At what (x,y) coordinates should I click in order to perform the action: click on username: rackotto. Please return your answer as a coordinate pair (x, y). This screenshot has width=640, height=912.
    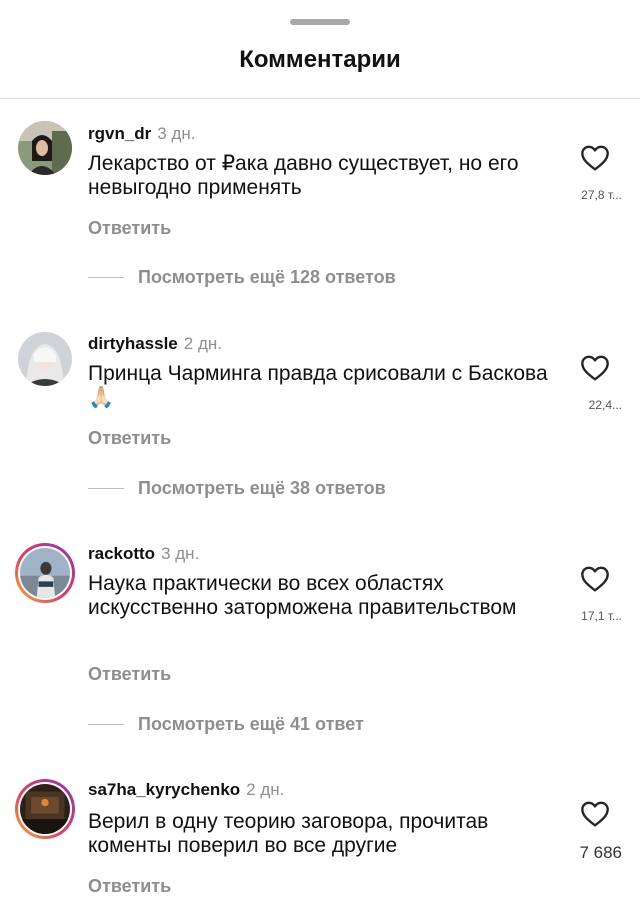
    Looking at the image, I should click on (121, 553).